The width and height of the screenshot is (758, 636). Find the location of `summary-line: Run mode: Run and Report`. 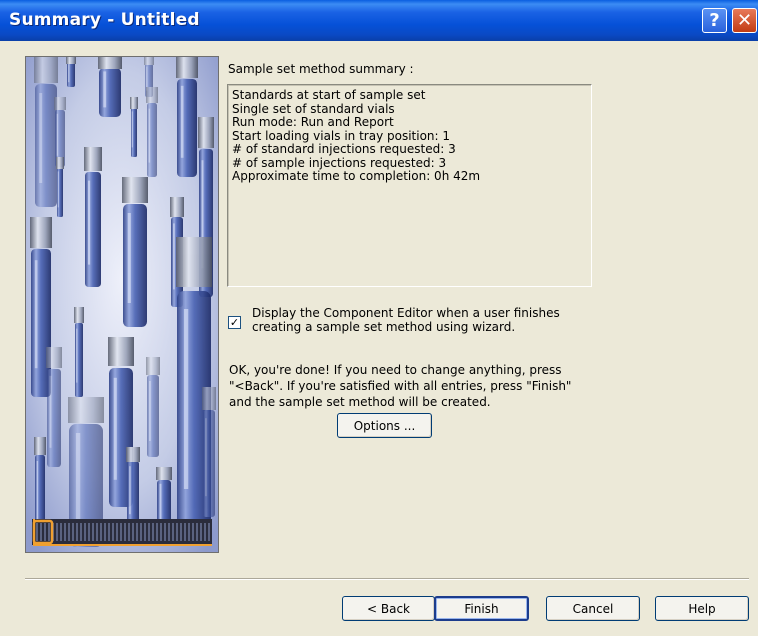

summary-line: Run mode: Run and Report is located at coordinates (313, 122).